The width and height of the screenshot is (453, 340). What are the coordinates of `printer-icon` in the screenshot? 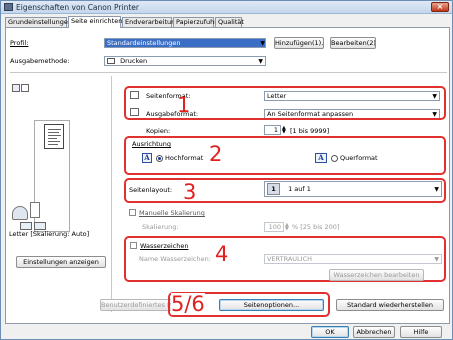 It's located at (8, 7).